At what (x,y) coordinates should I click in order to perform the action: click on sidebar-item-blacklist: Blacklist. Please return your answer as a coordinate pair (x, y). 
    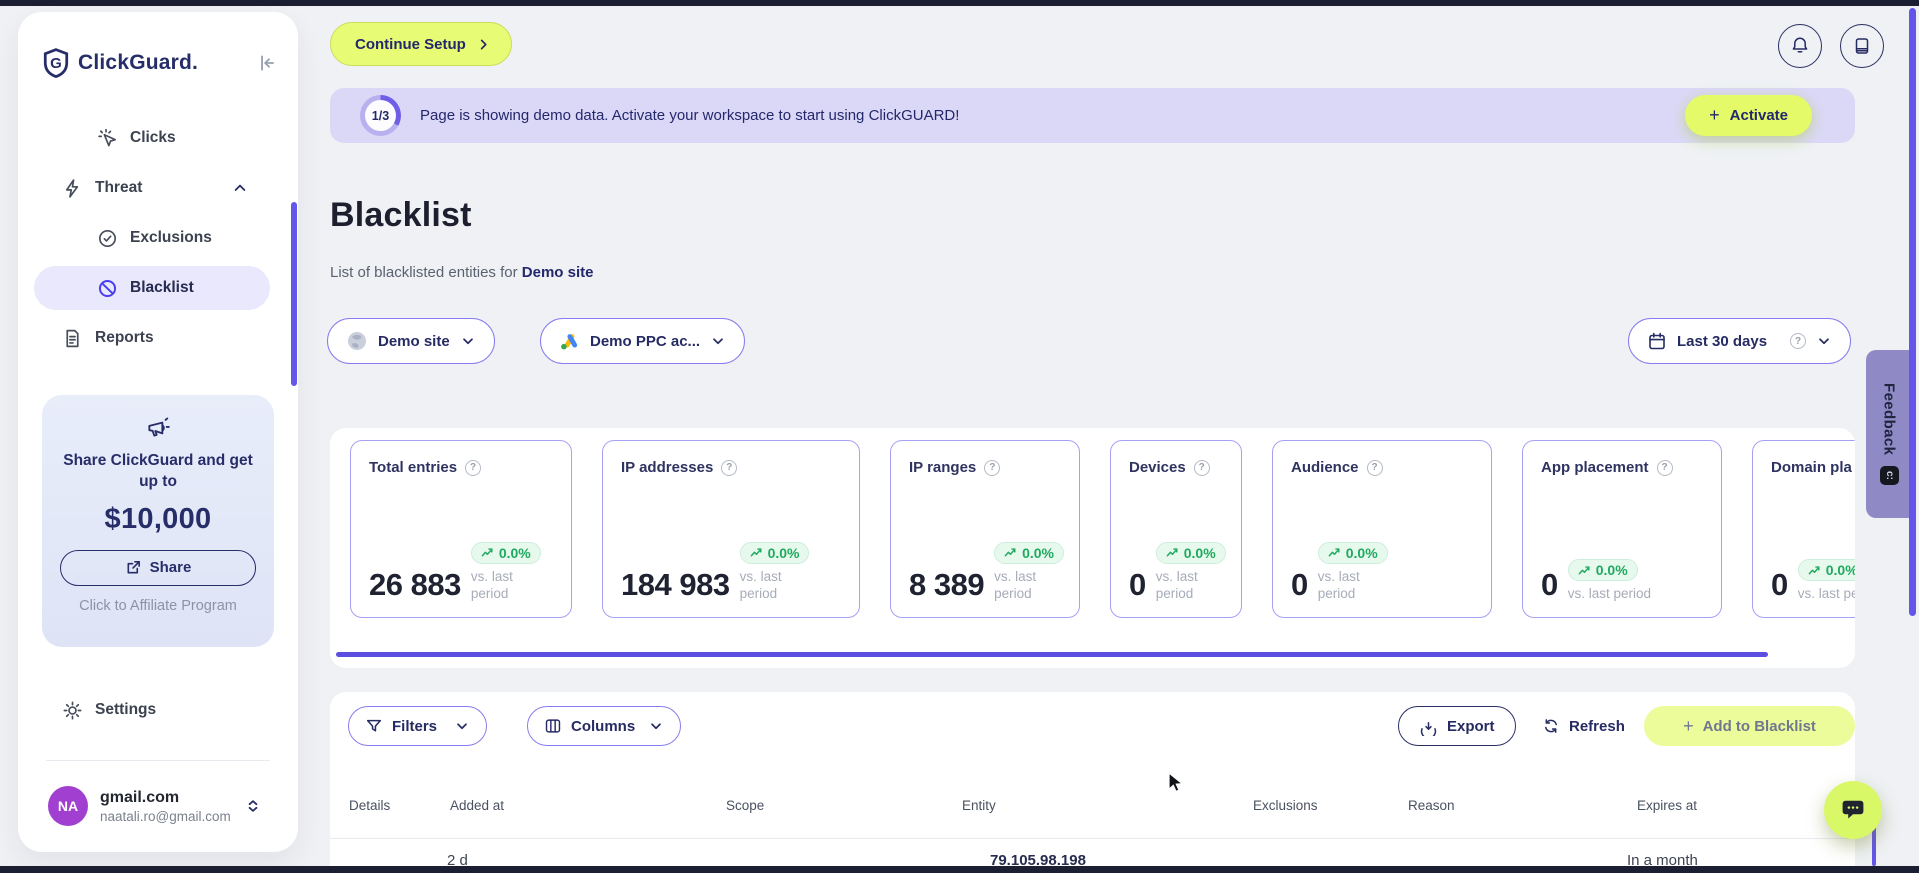
    Looking at the image, I should click on (152, 288).